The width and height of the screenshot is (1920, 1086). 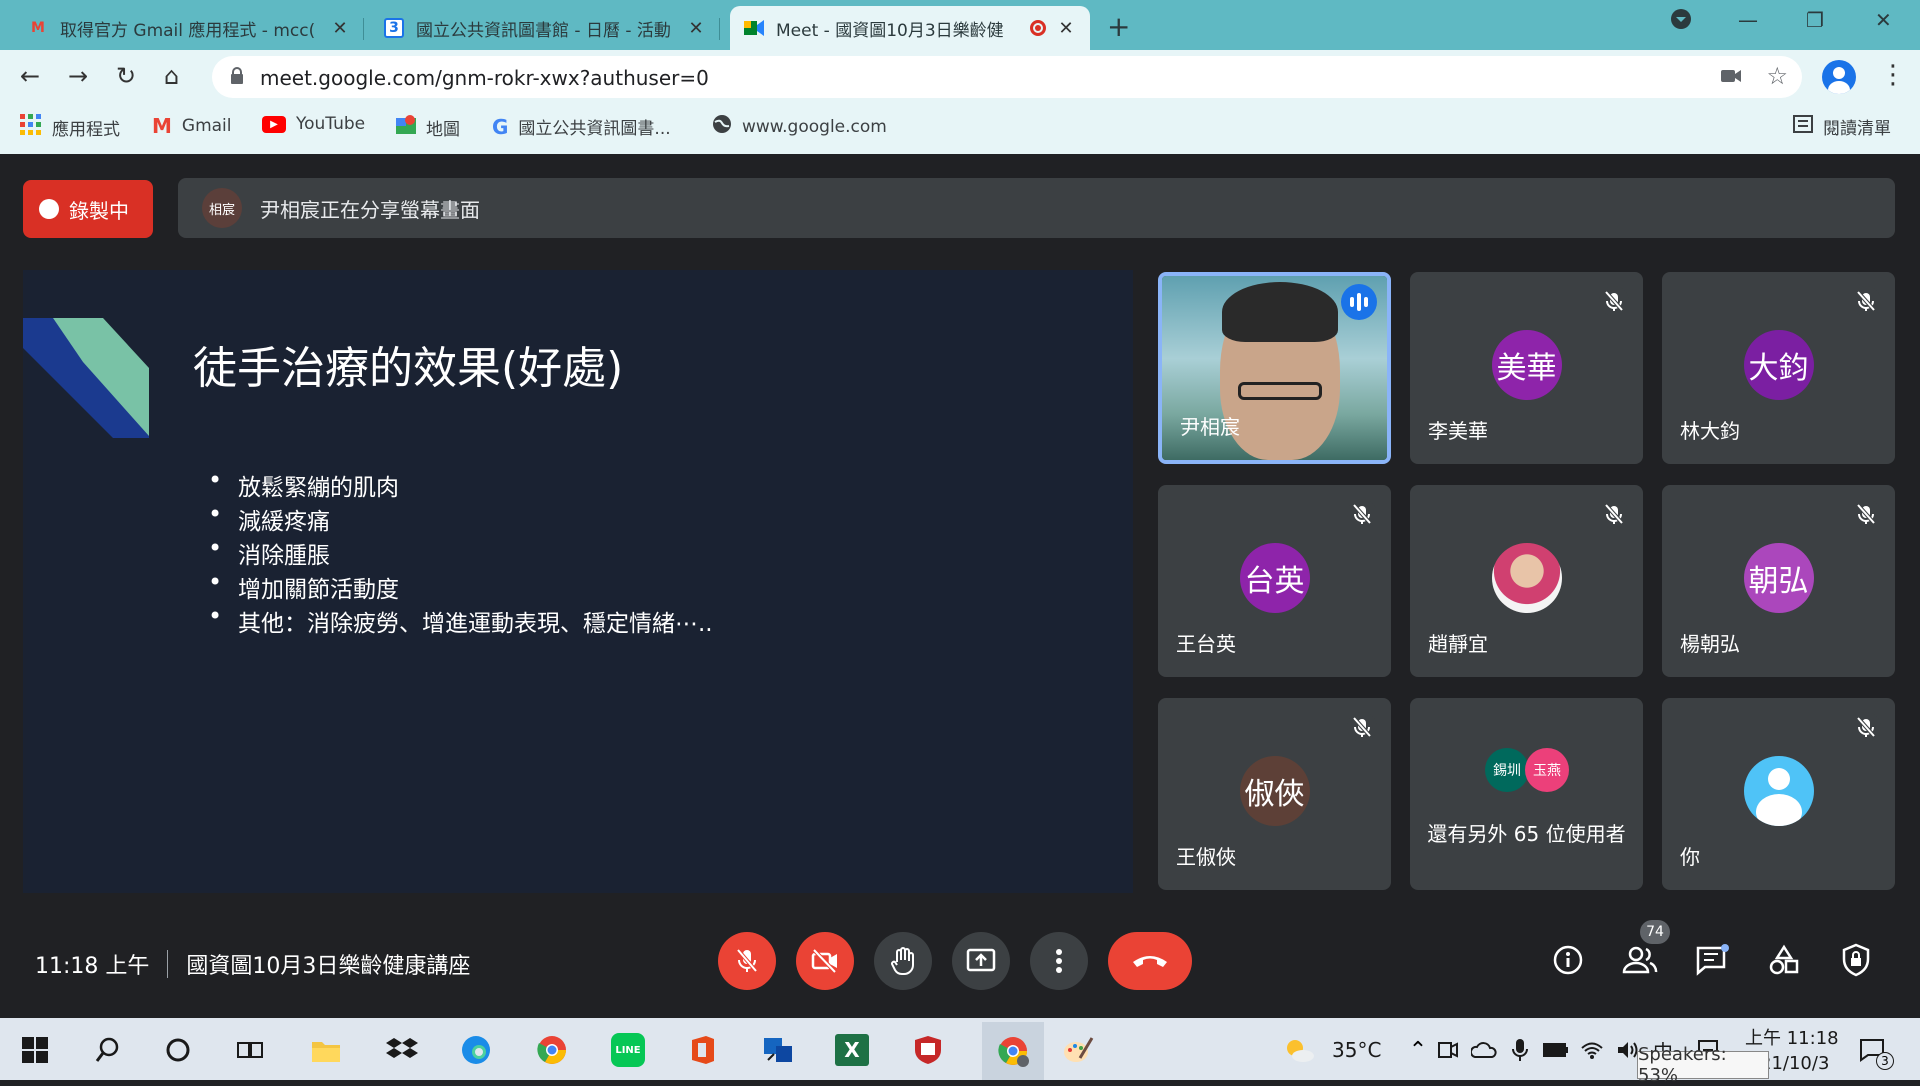 I want to click on office-icon, so click(x=702, y=1050).